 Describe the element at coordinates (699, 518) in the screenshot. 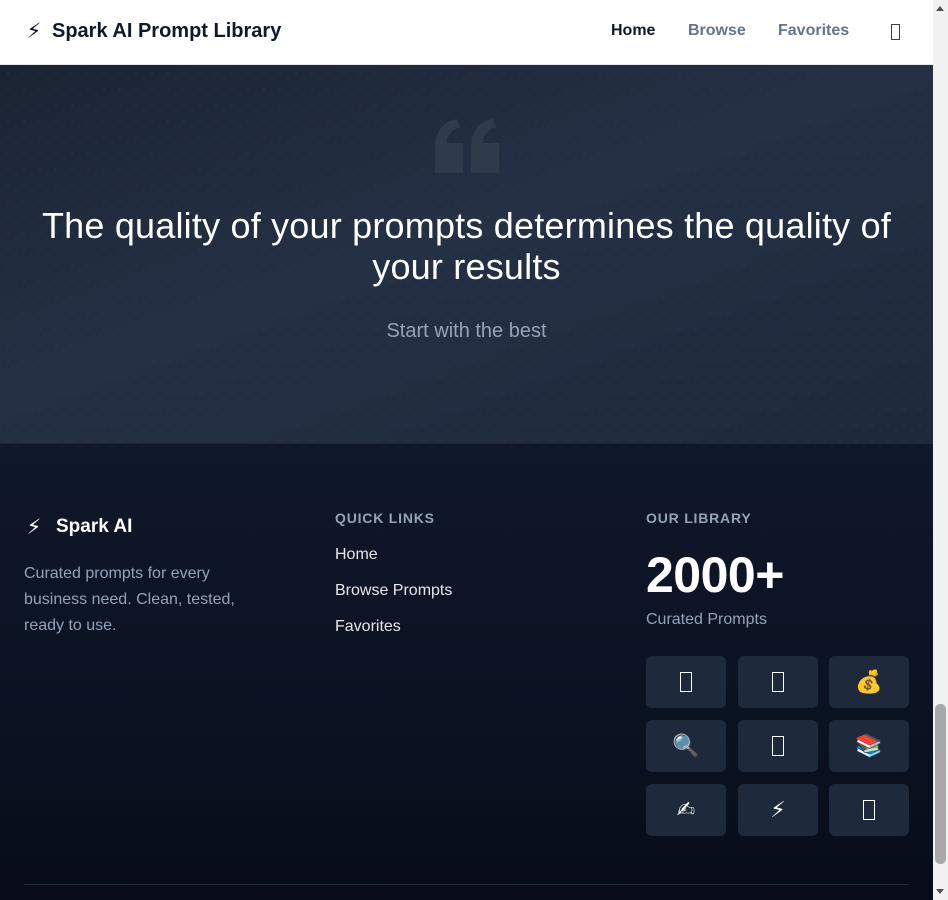

I see `library-heading: OUR LIBRARY` at that location.